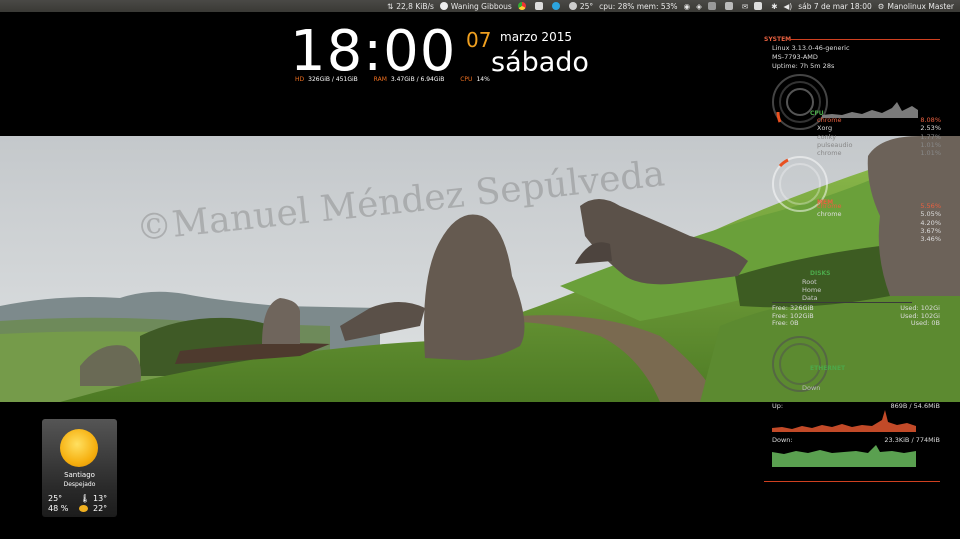 The width and height of the screenshot is (960, 539). What do you see at coordinates (879, 231) in the screenshot?
I see `mem-proc-row: 3.67%` at bounding box center [879, 231].